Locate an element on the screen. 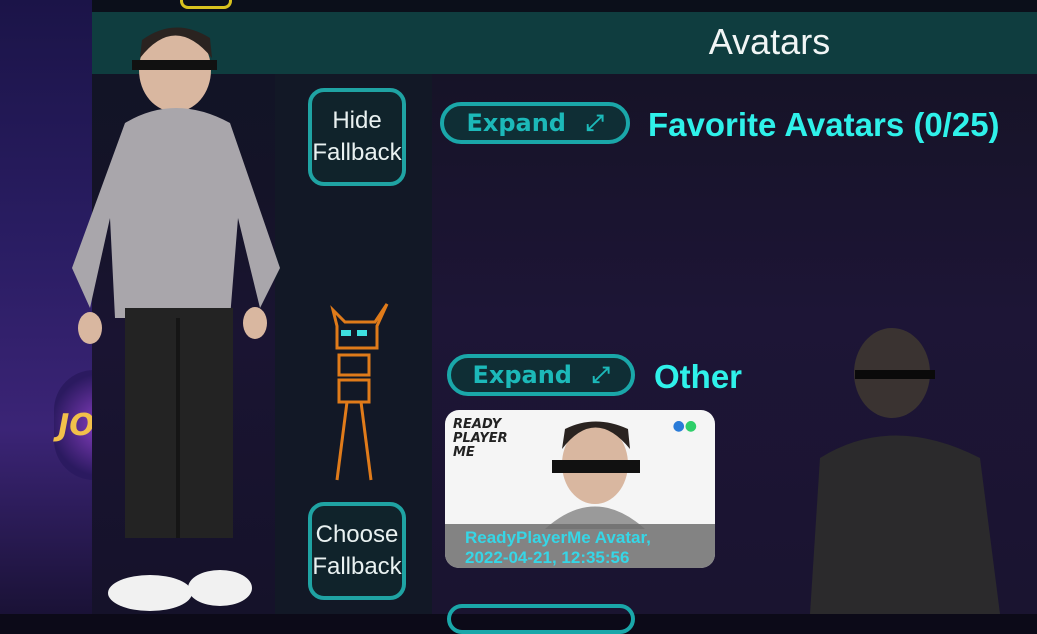  top-strip is located at coordinates (564, 6).